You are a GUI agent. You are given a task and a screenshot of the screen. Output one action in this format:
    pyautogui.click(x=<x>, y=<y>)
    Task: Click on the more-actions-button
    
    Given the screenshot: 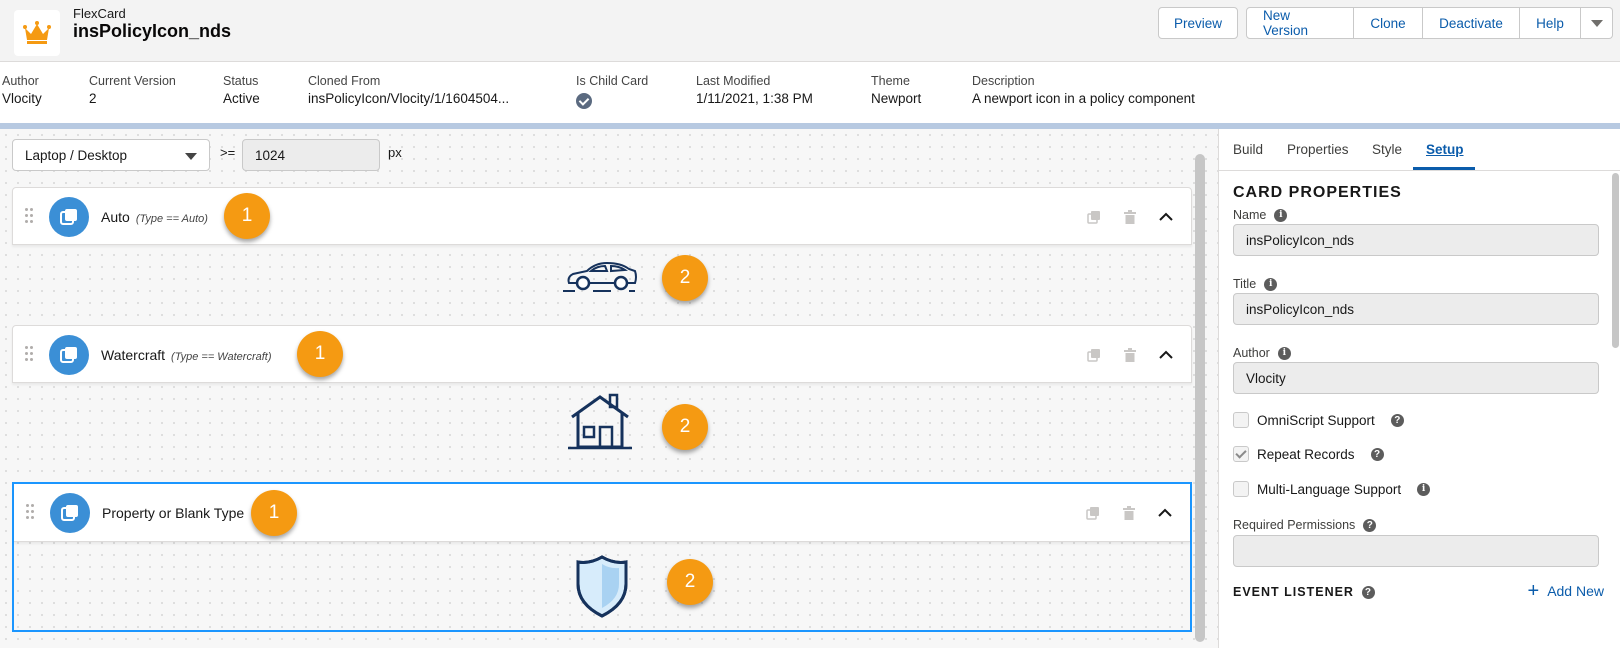 What is the action you would take?
    pyautogui.click(x=1597, y=23)
    